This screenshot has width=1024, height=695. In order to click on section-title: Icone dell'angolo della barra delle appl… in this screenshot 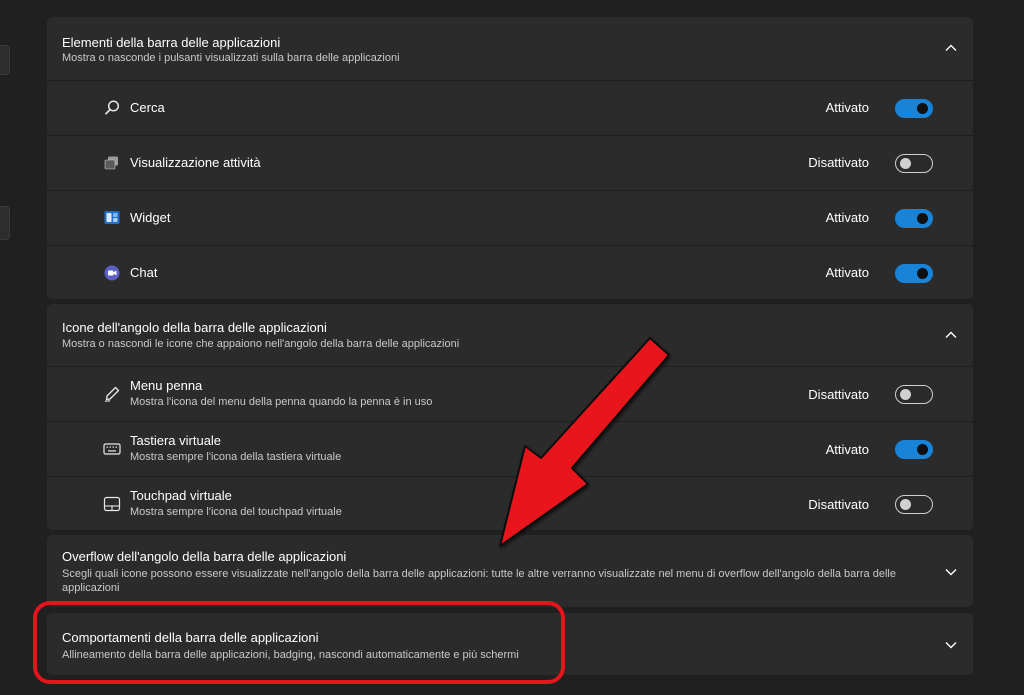, I will do `click(194, 327)`.